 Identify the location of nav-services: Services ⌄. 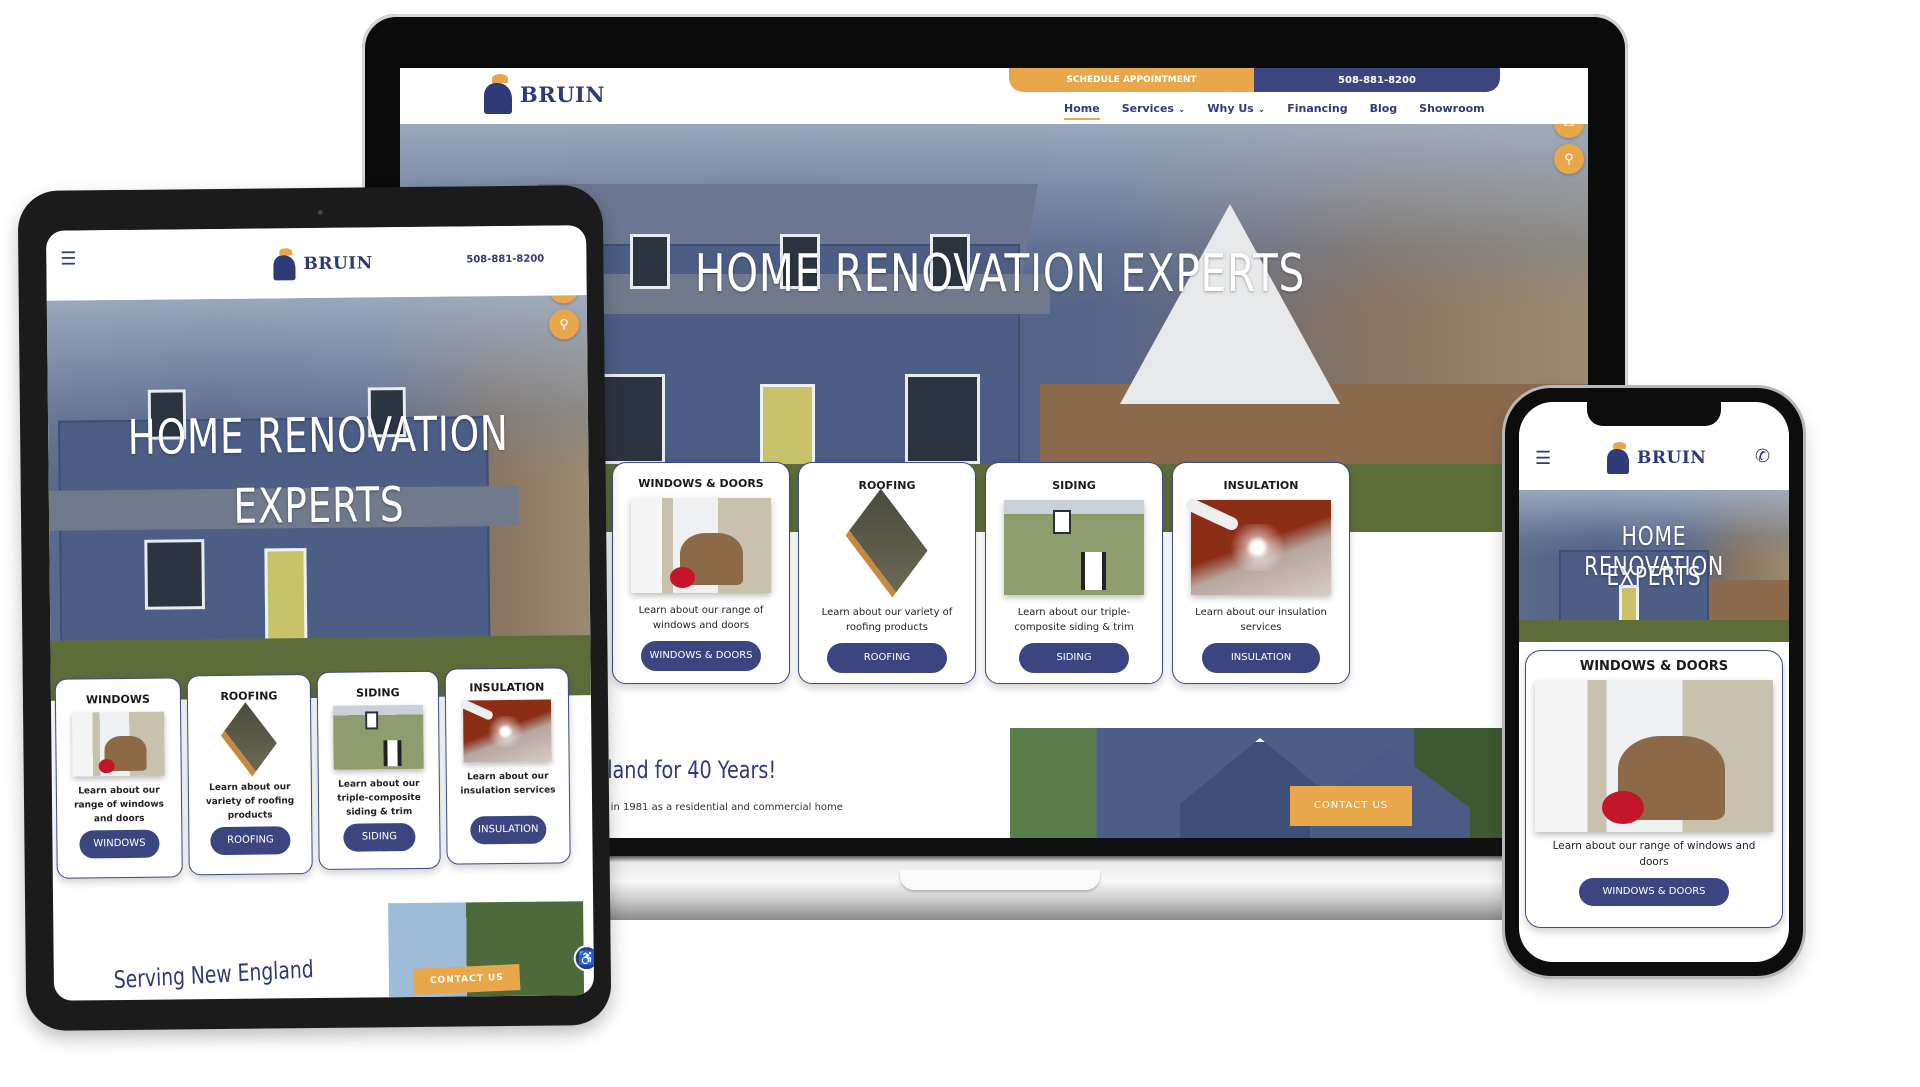
(1154, 111).